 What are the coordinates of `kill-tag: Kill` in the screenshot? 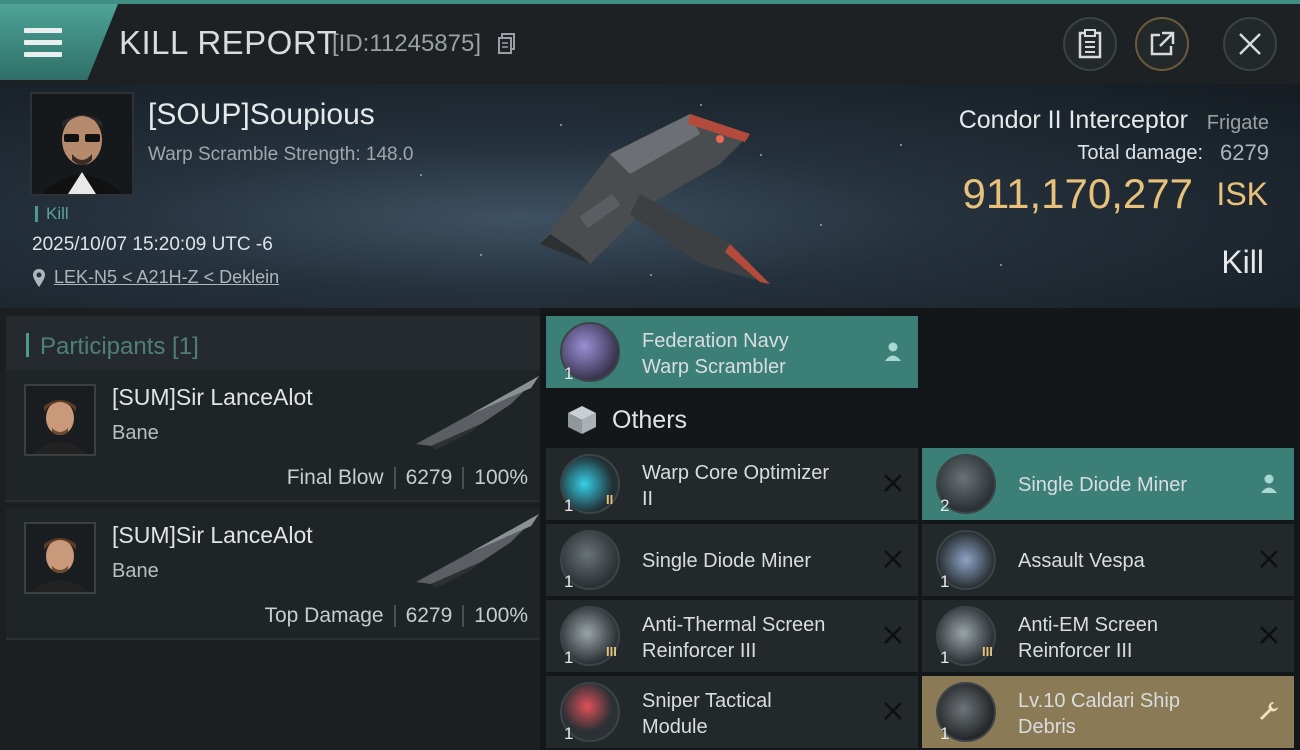 It's located at (52, 213).